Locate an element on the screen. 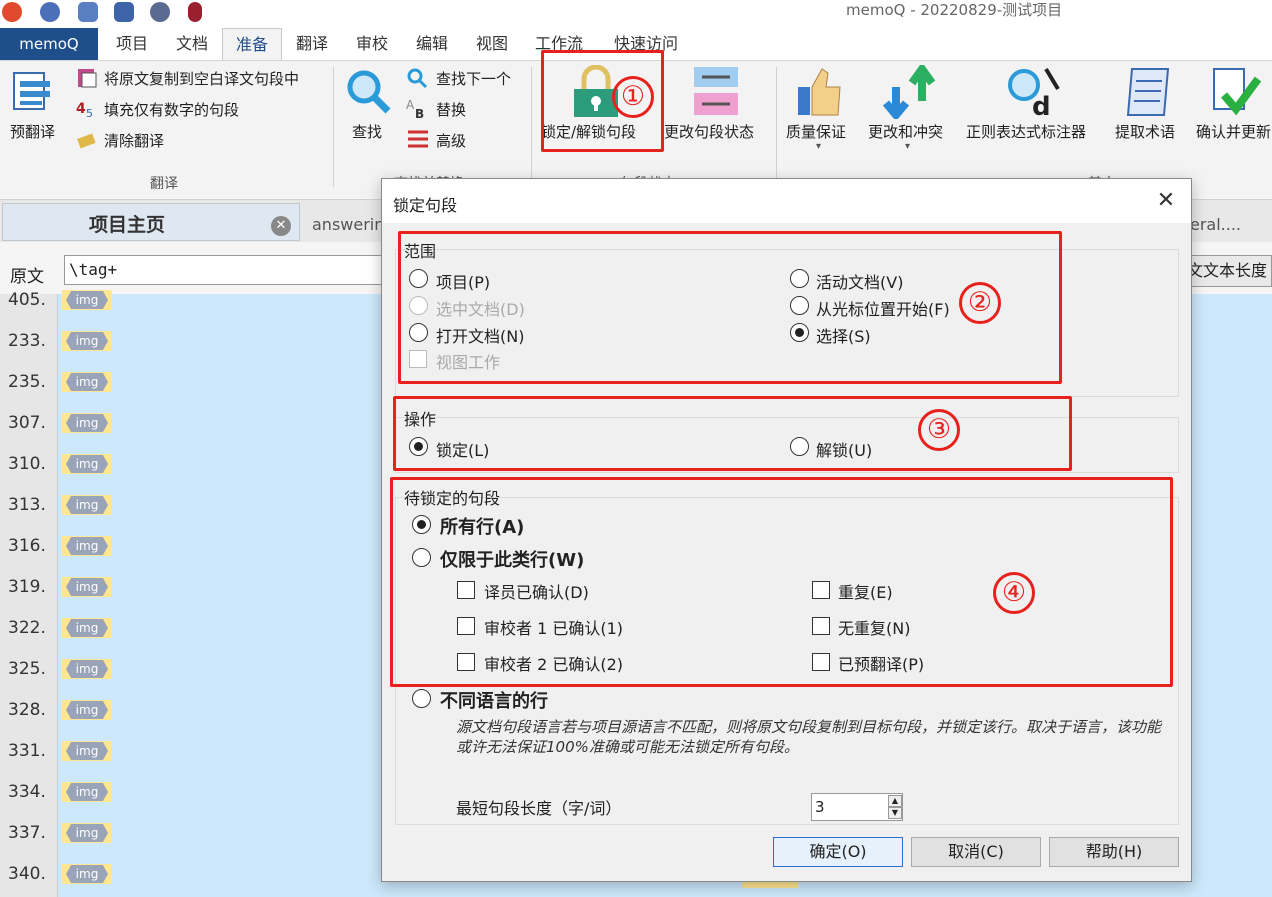 This screenshot has height=897, width=1272. dialog-title-bar: 锁定句段 ✕ is located at coordinates (786, 201).